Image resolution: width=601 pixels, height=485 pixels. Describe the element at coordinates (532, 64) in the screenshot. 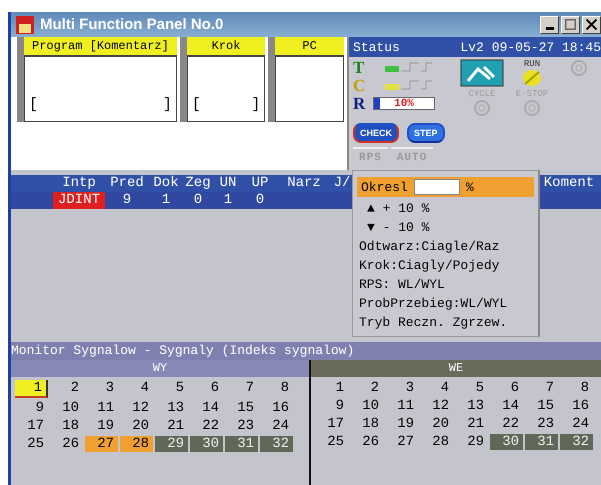

I see `lamp-label: RUN` at that location.